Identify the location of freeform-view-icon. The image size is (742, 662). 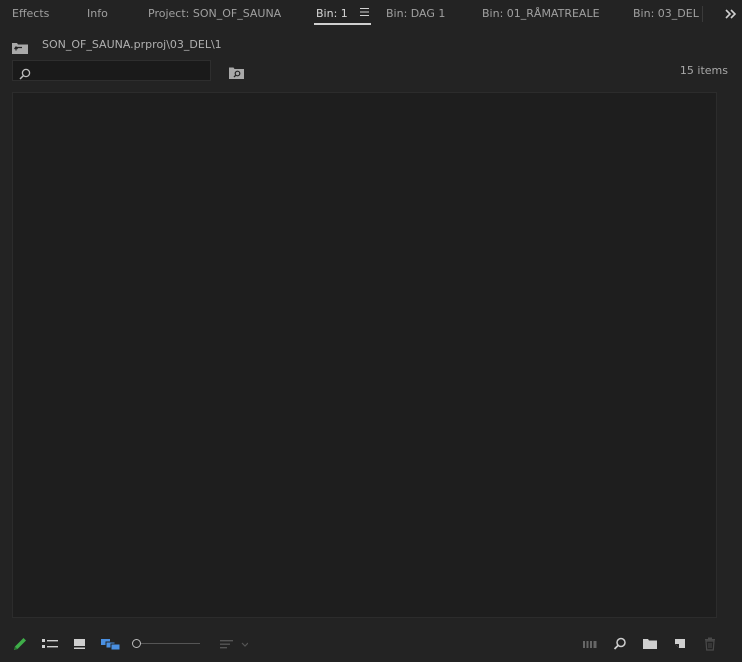
(111, 644).